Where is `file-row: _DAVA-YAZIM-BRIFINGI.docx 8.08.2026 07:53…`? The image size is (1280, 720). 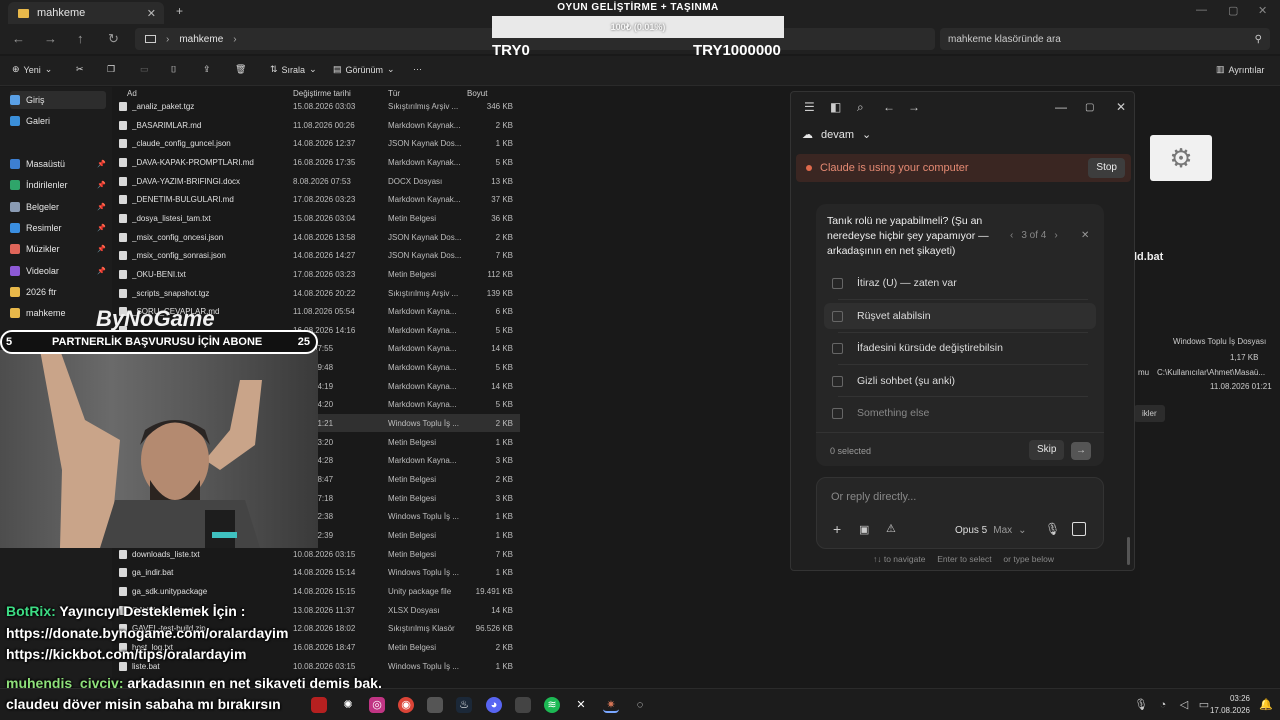 file-row: _DAVA-YAZIM-BRIFINGI.docx 8.08.2026 07:53… is located at coordinates (317, 181).